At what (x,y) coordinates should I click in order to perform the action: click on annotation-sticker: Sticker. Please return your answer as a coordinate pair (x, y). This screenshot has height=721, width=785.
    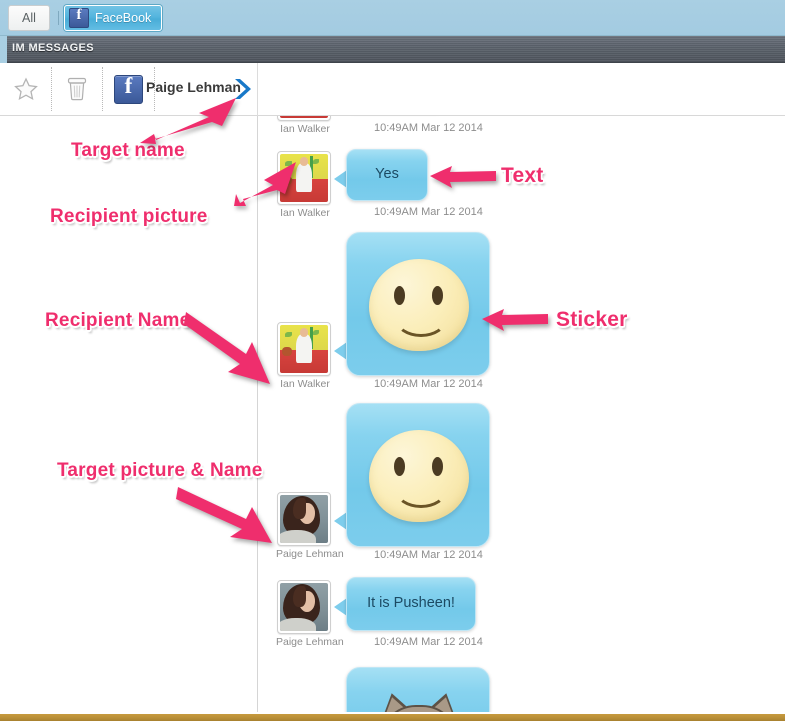
    Looking at the image, I should click on (592, 319).